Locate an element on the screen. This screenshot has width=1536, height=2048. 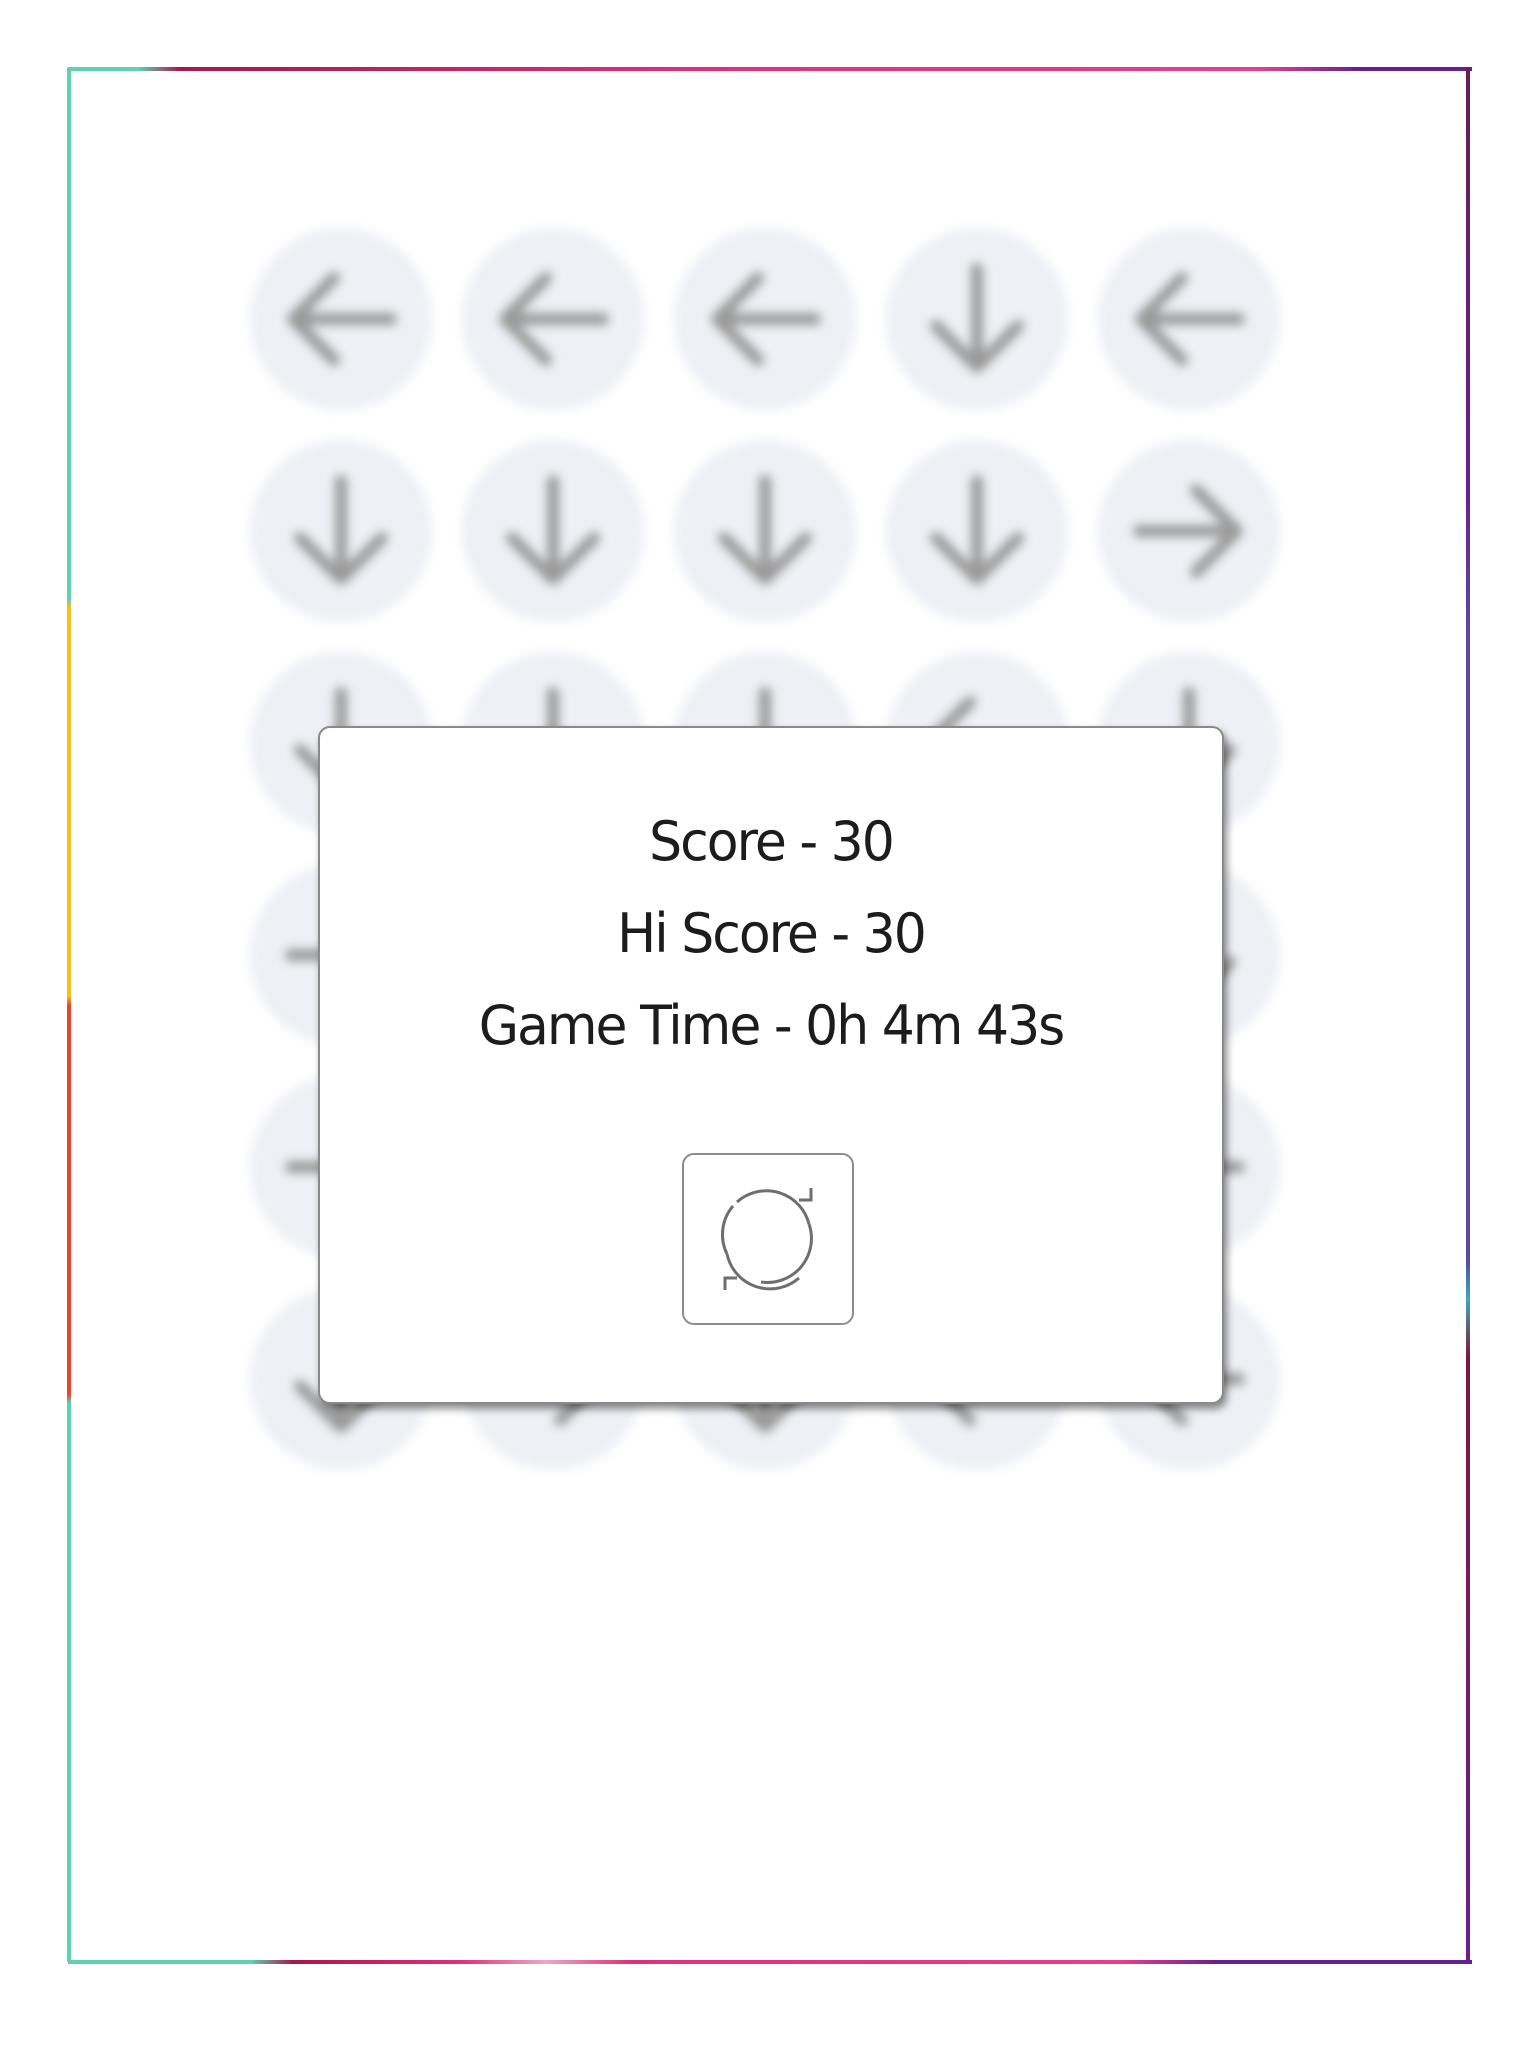
game-time-text: Game Time - 0h 4m 43s is located at coordinates (772, 1026).